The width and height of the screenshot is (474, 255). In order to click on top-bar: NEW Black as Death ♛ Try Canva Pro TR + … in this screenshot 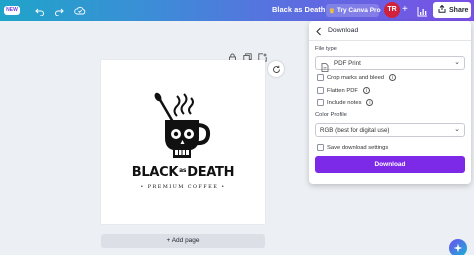, I will do `click(237, 10)`.